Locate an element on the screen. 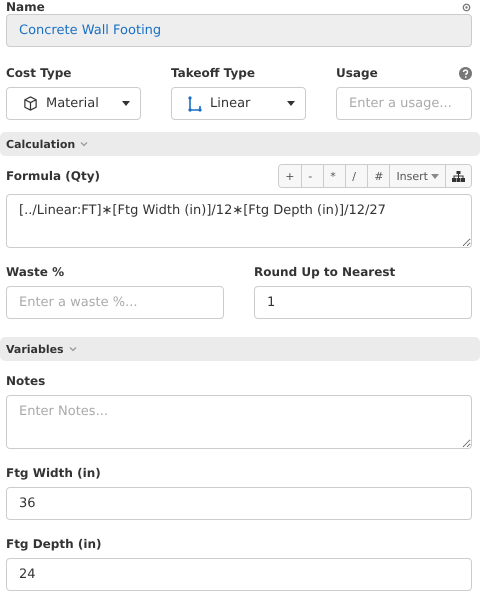  cost-type-select: Material is located at coordinates (73, 103).